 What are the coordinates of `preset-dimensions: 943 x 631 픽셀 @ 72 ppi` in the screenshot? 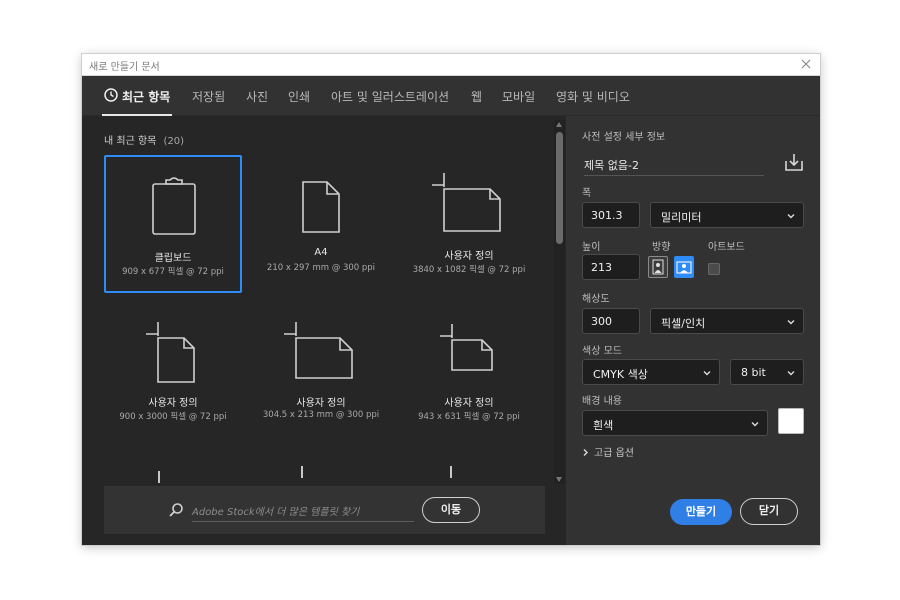 It's located at (469, 417).